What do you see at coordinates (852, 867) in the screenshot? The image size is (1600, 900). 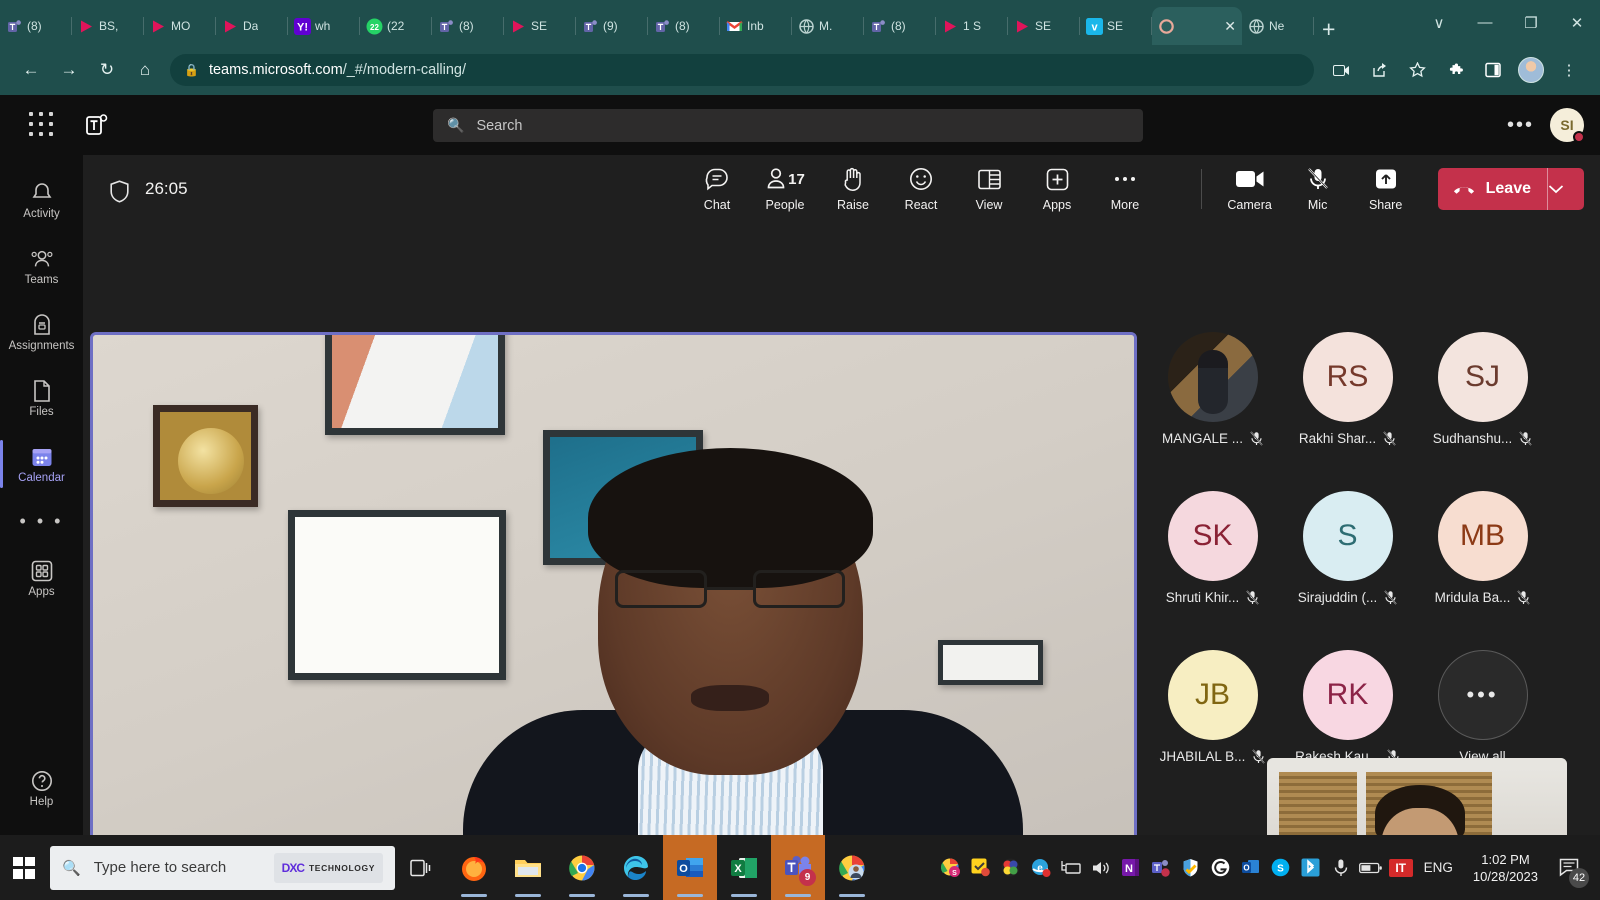 I see `taskbar-app-chrome-profile` at bounding box center [852, 867].